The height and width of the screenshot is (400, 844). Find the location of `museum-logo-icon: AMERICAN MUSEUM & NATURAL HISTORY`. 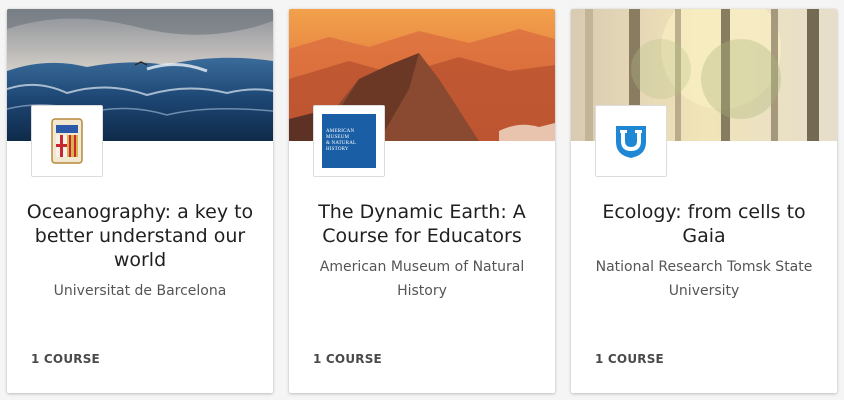

museum-logo-icon: AMERICAN MUSEUM & NATURAL HISTORY is located at coordinates (349, 141).